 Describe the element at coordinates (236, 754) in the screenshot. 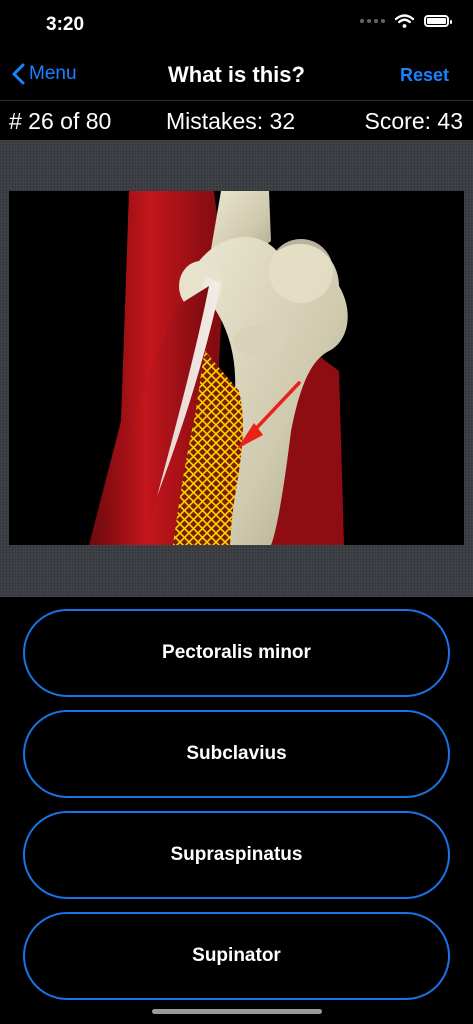

I see `answer-button-2: Subclavius` at that location.